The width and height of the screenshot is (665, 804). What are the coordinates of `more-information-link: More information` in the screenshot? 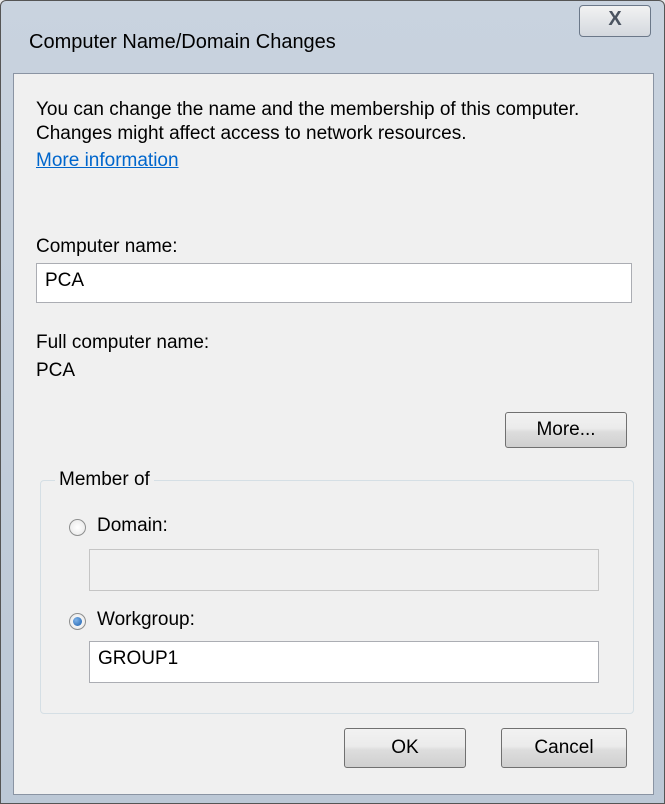 It's located at (107, 161).